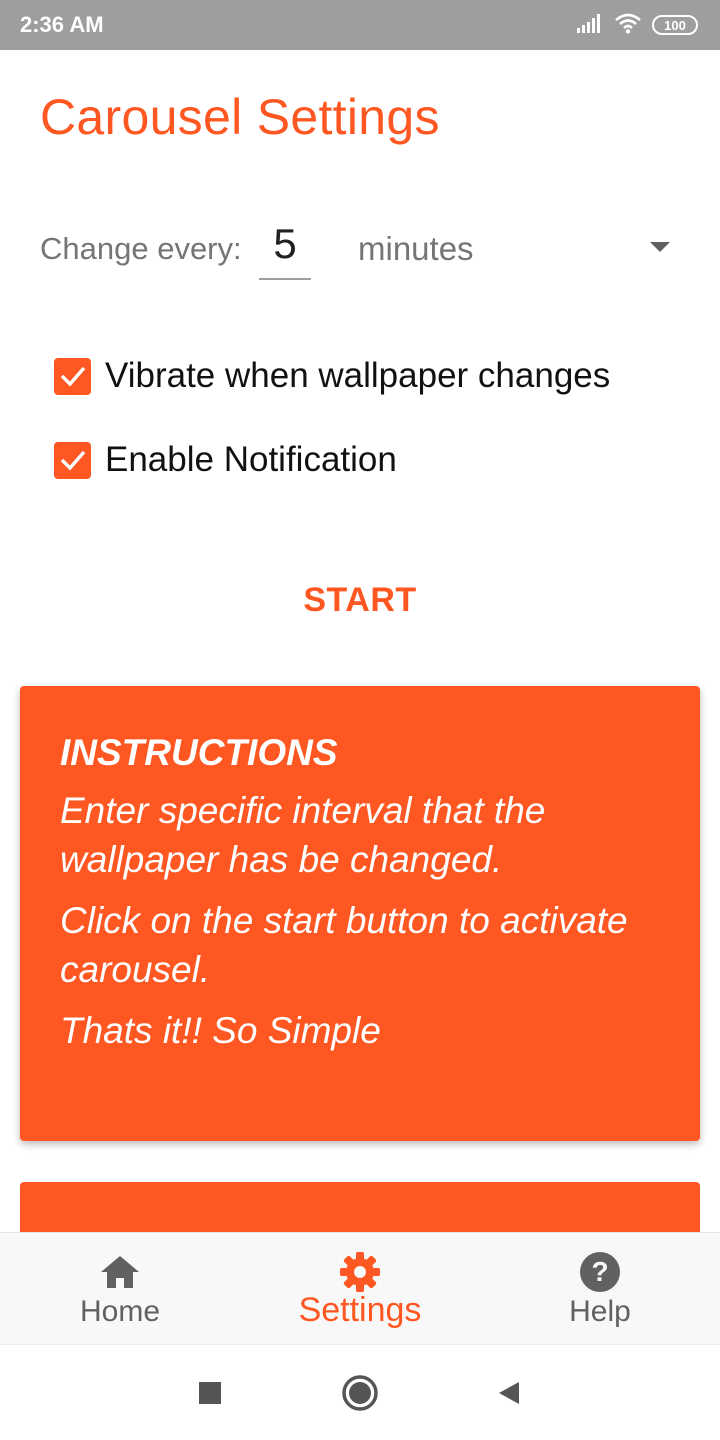 The width and height of the screenshot is (720, 1440). I want to click on instructions-title: INSTRUCTIONS, so click(199, 752).